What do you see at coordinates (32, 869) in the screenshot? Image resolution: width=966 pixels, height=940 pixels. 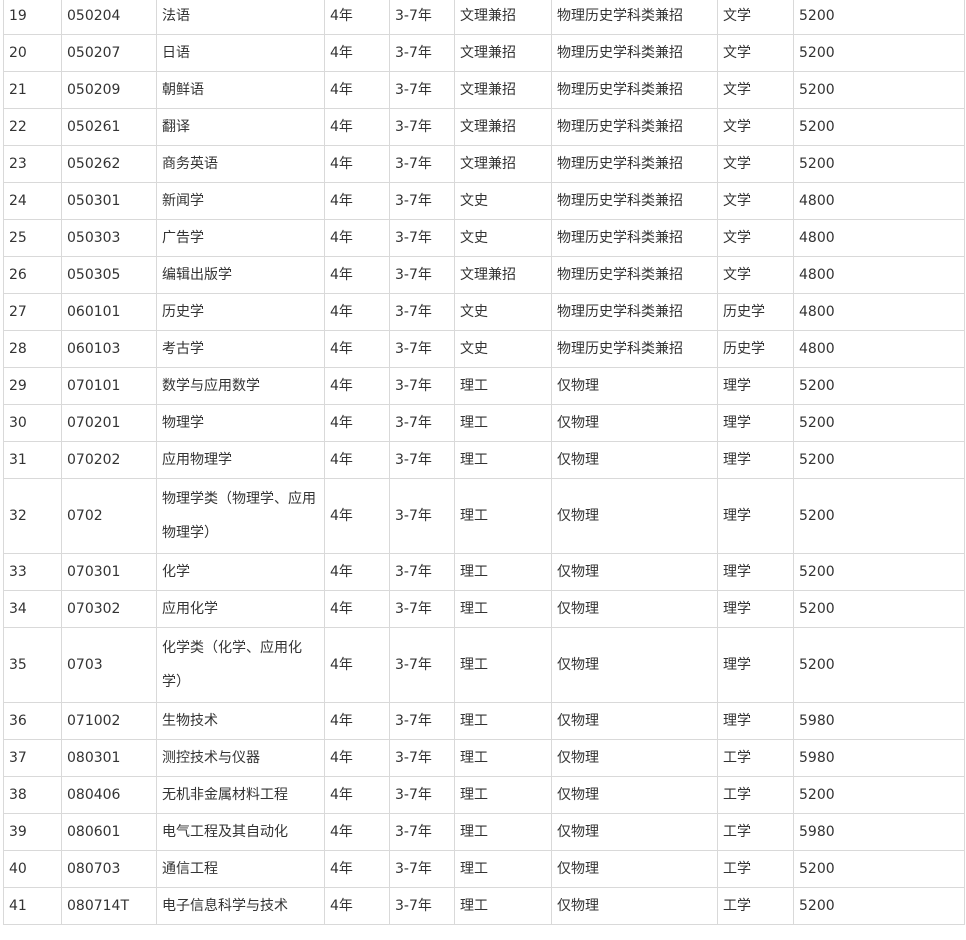 I see `row-number-cell: 40` at bounding box center [32, 869].